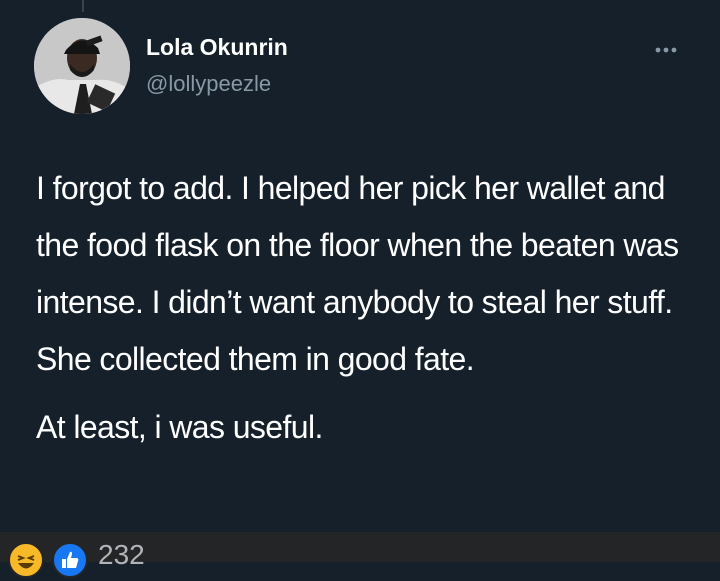  What do you see at coordinates (360, 555) in the screenshot?
I see `reactions-bar: 232` at bounding box center [360, 555].